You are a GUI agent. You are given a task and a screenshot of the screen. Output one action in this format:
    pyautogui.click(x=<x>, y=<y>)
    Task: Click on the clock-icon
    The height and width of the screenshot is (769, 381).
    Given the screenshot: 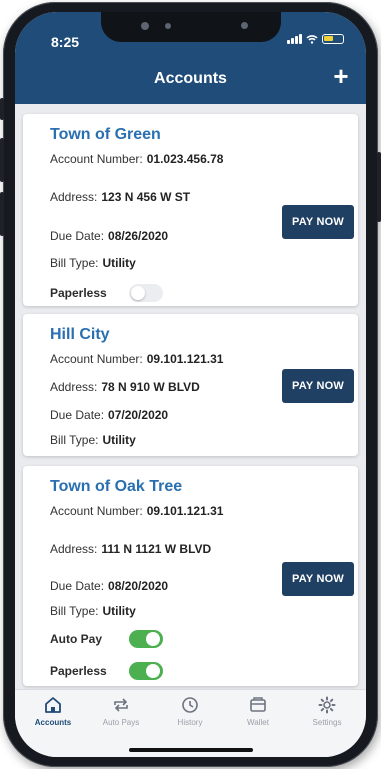 What is the action you would take?
    pyautogui.click(x=190, y=705)
    